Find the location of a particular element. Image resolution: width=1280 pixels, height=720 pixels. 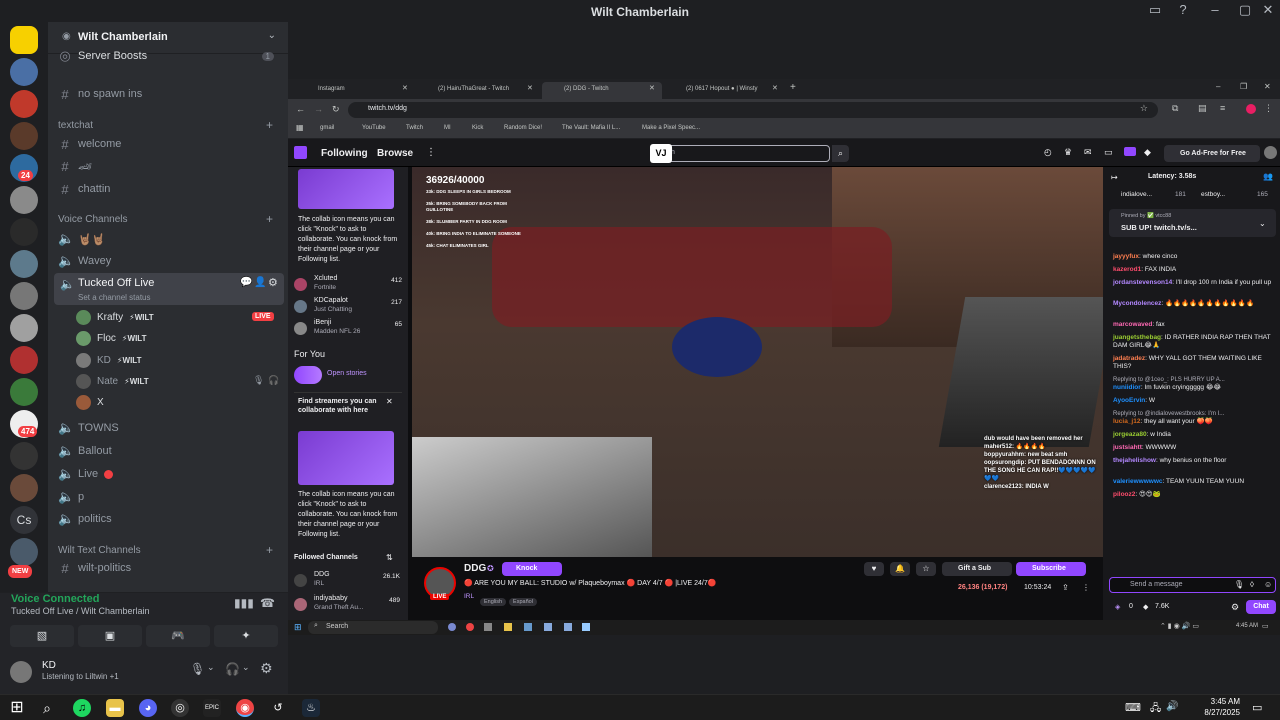

windows-icon: ⊞ is located at coordinates (17, 708).